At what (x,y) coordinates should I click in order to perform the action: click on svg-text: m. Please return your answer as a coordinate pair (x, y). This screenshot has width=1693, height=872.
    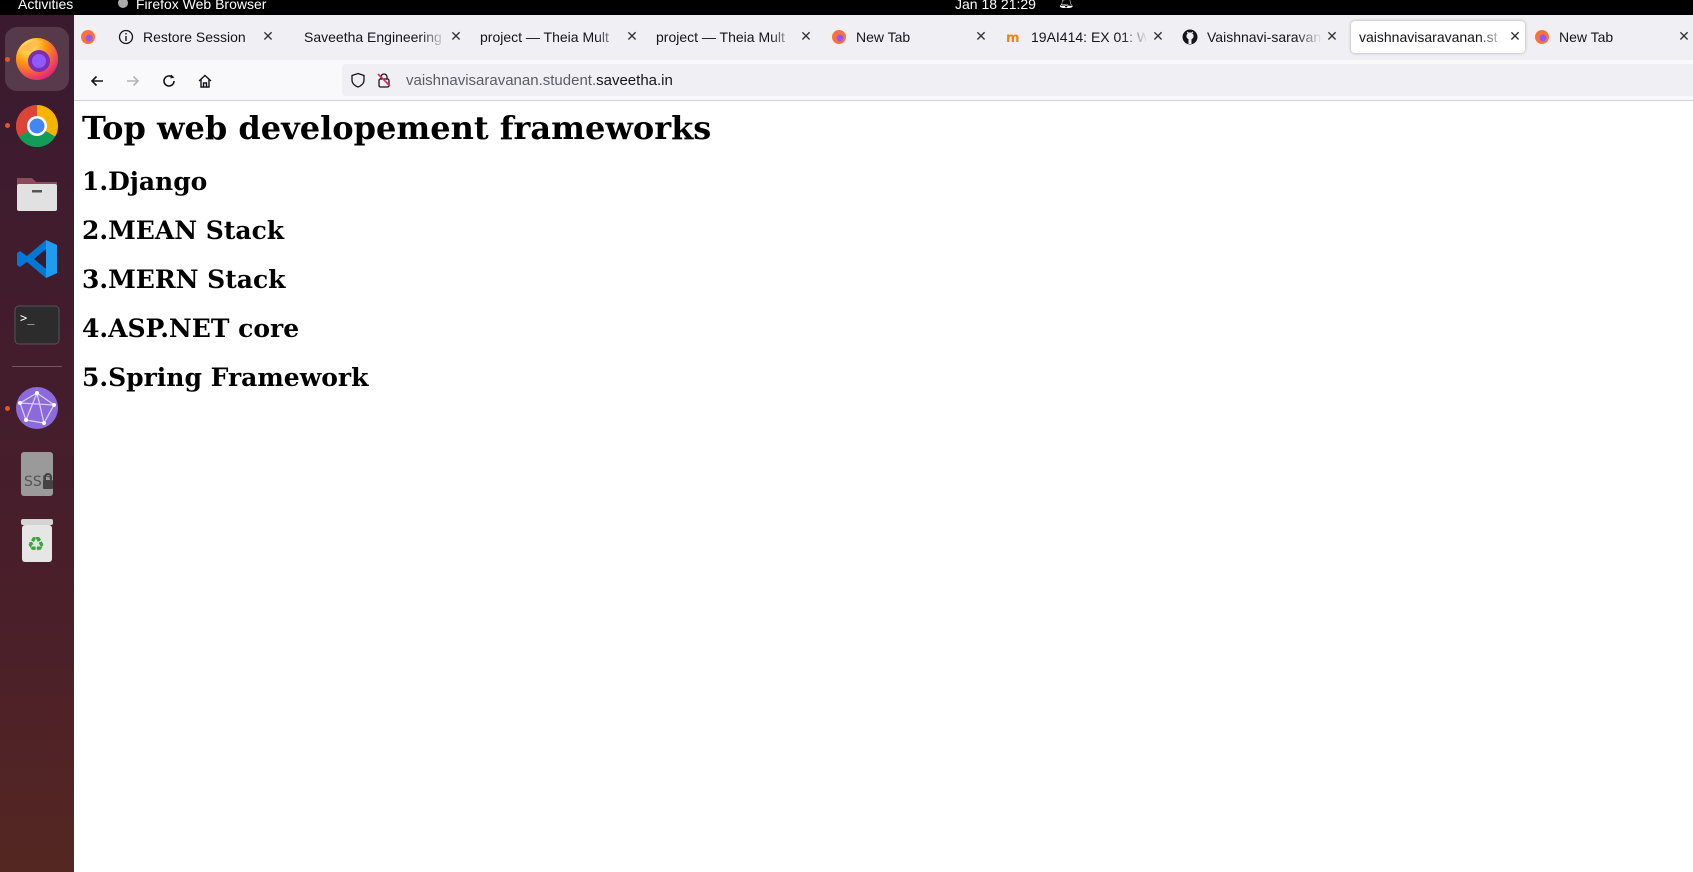
    Looking at the image, I should click on (1013, 38).